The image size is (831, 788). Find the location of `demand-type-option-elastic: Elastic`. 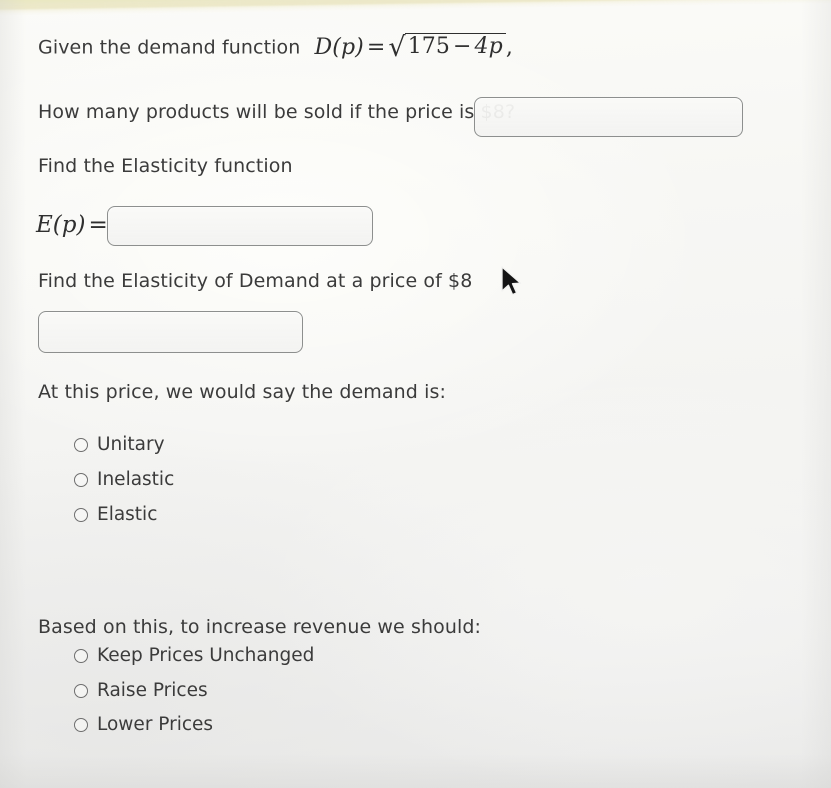

demand-type-option-elastic: Elastic is located at coordinates (116, 514).